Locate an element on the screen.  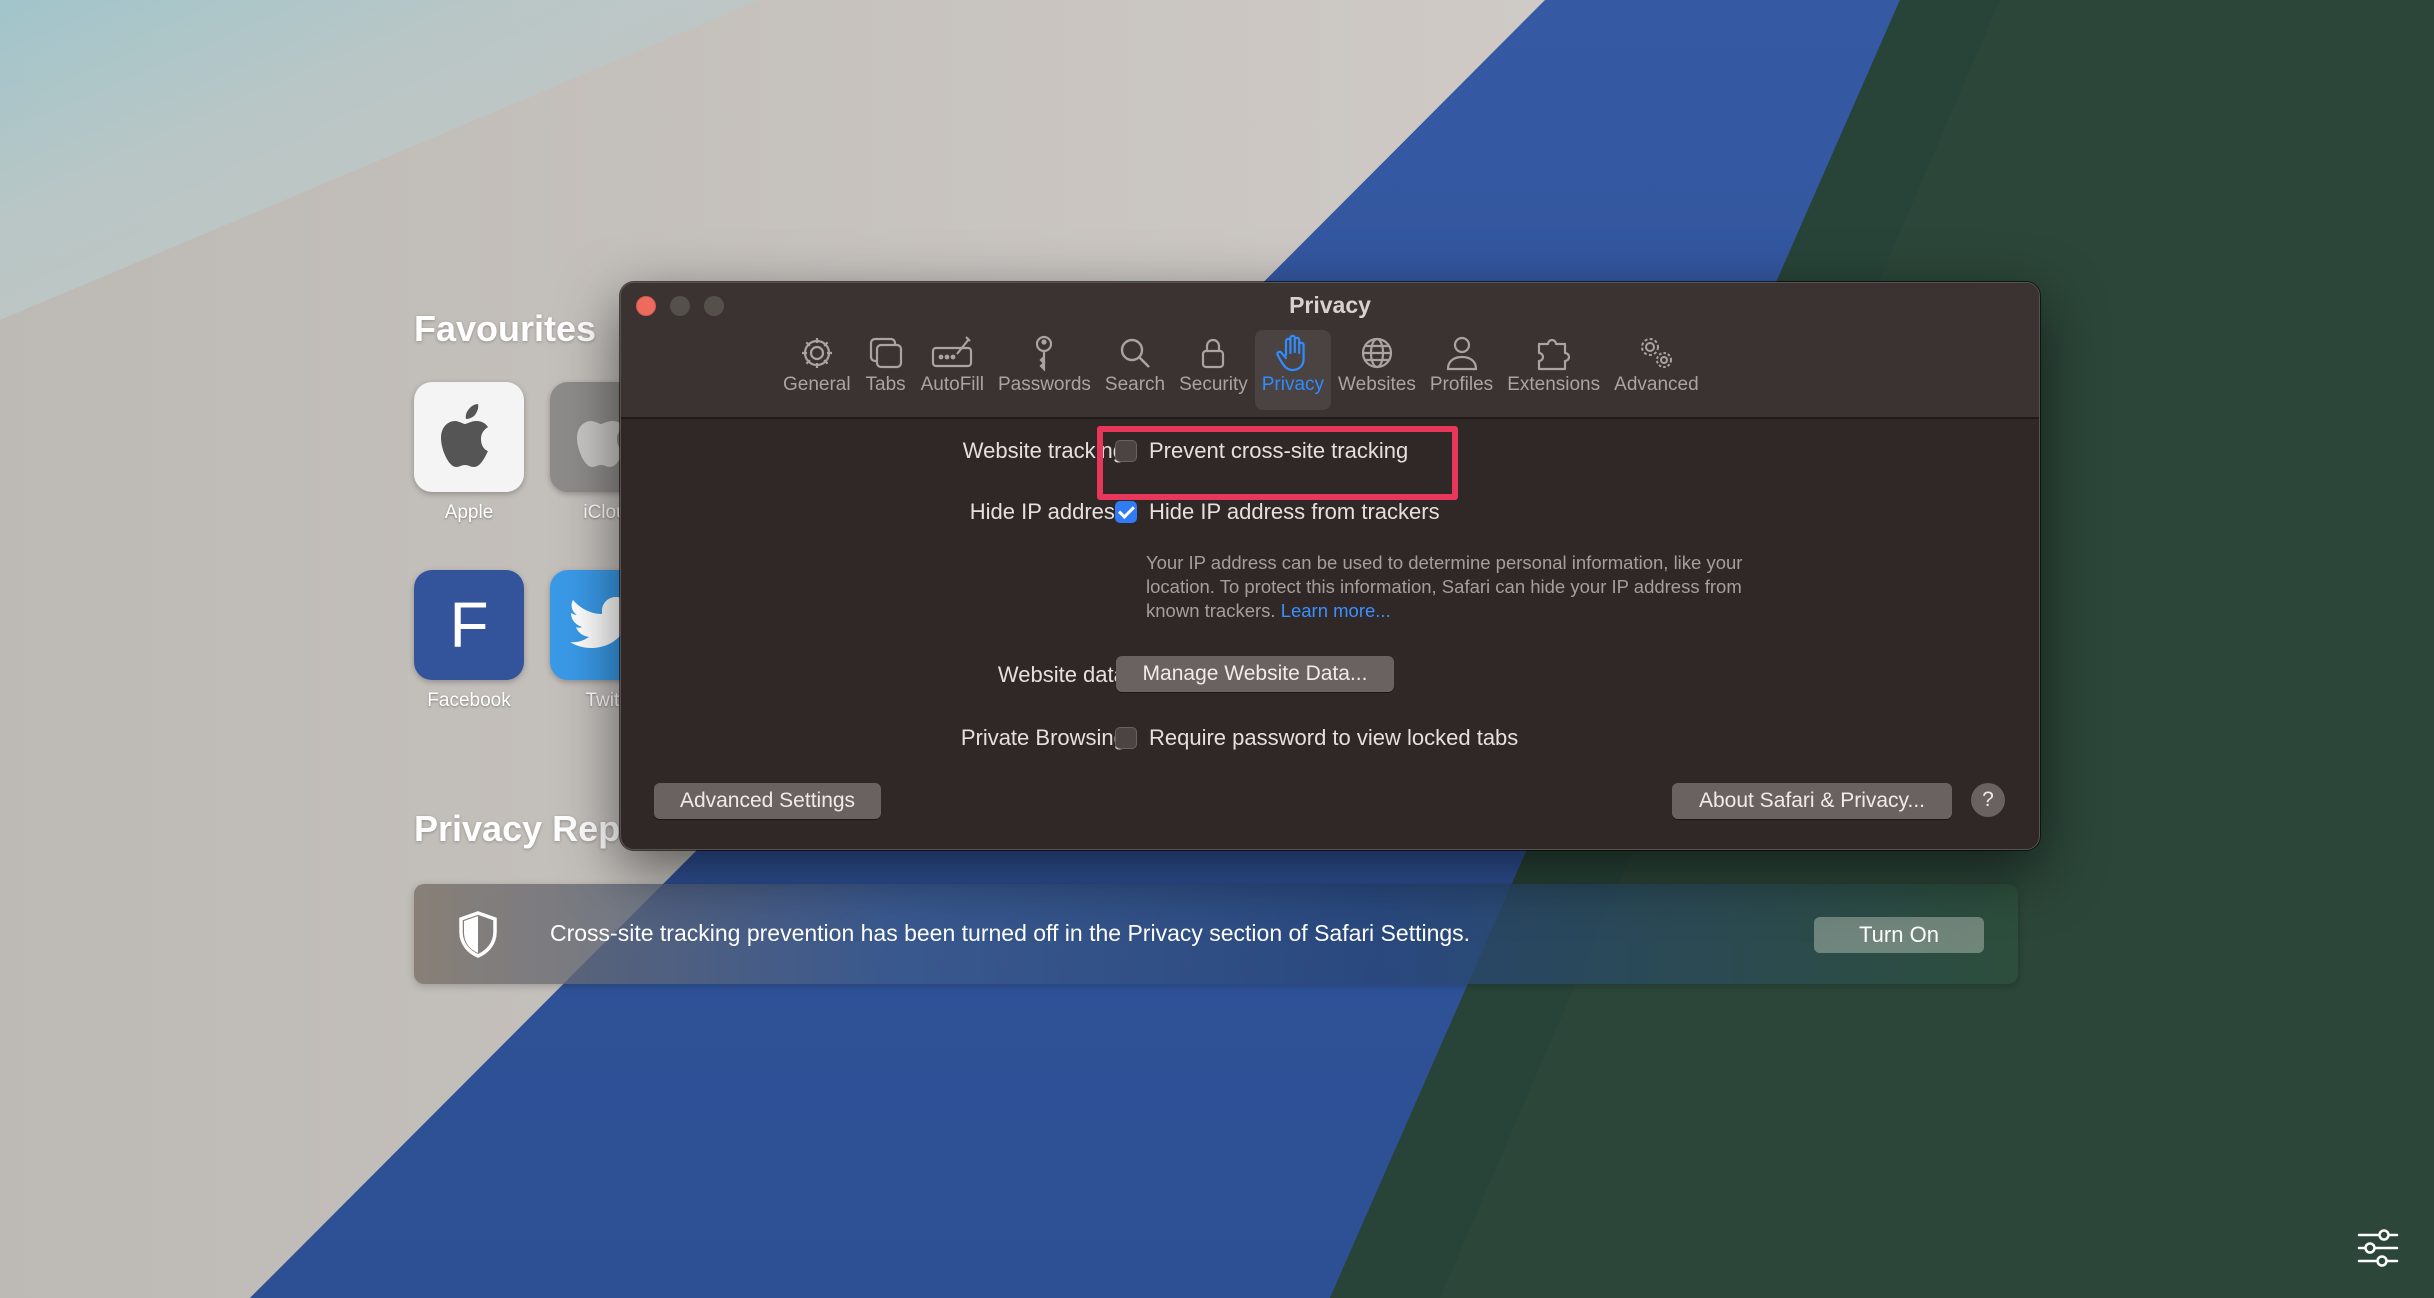
tab-label: Profiles is located at coordinates (1461, 384).